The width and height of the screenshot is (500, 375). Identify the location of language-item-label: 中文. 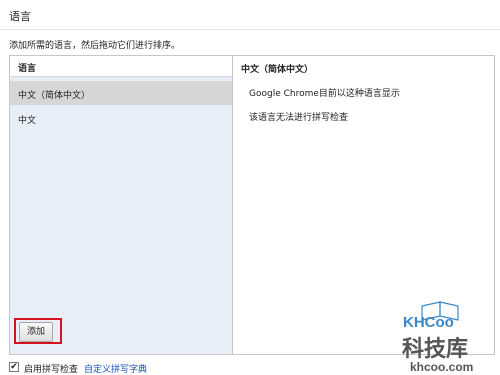
(27, 121).